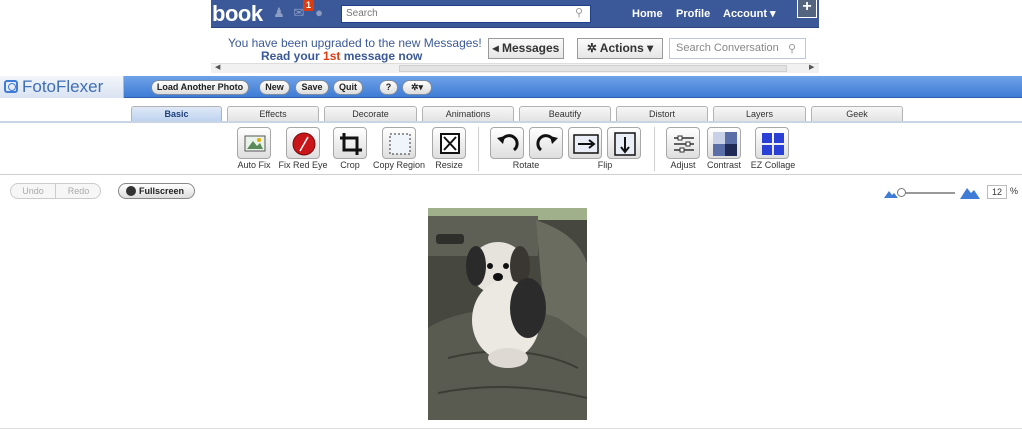 This screenshot has height=430, width=1022. Describe the element at coordinates (237, 14) in the screenshot. I see `facebook-logo: book` at that location.